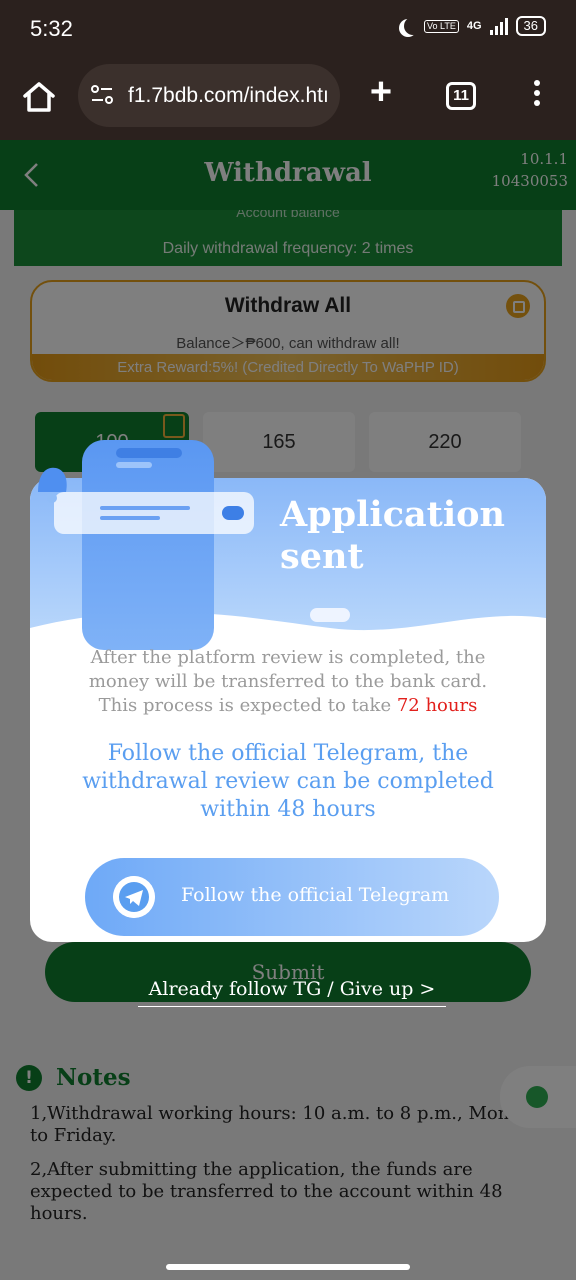 The width and height of the screenshot is (576, 1280). I want to click on tab-switcher-button: 11, so click(461, 96).